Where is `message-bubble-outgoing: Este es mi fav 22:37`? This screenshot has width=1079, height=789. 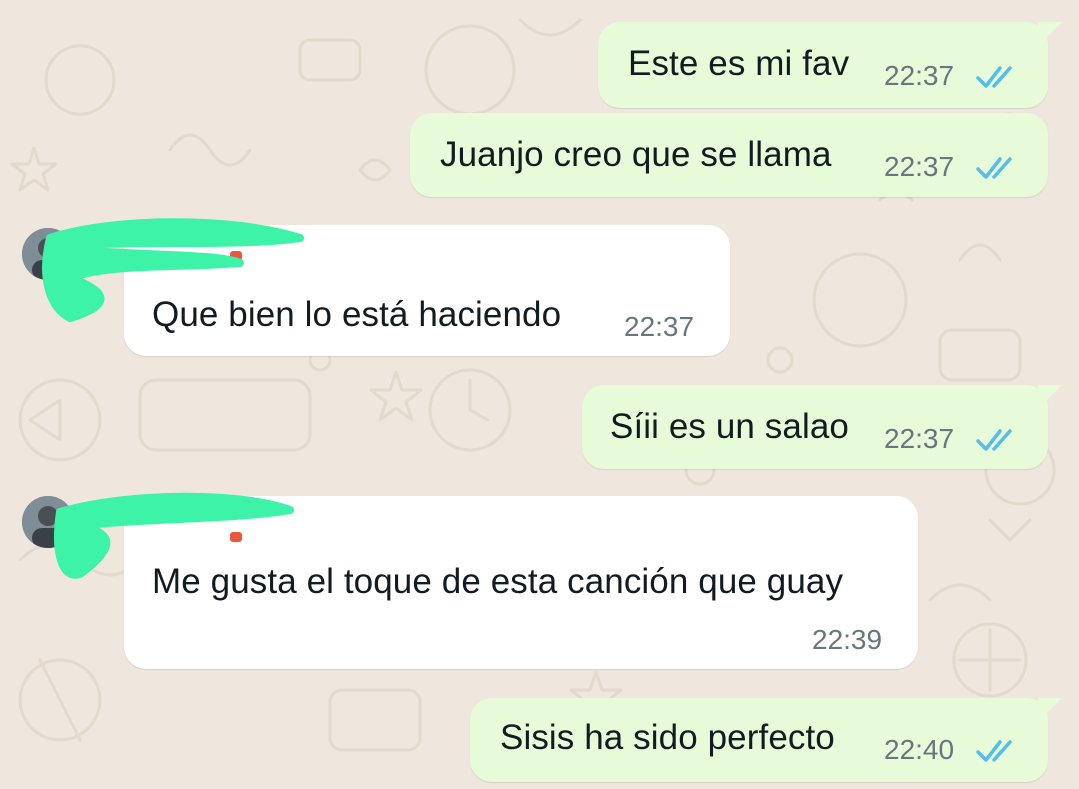
message-bubble-outgoing: Este es mi fav 22:37 is located at coordinates (823, 65).